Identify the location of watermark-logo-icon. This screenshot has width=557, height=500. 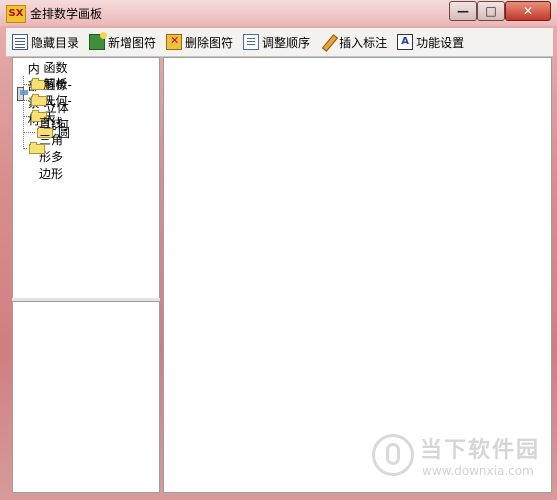
(393, 455).